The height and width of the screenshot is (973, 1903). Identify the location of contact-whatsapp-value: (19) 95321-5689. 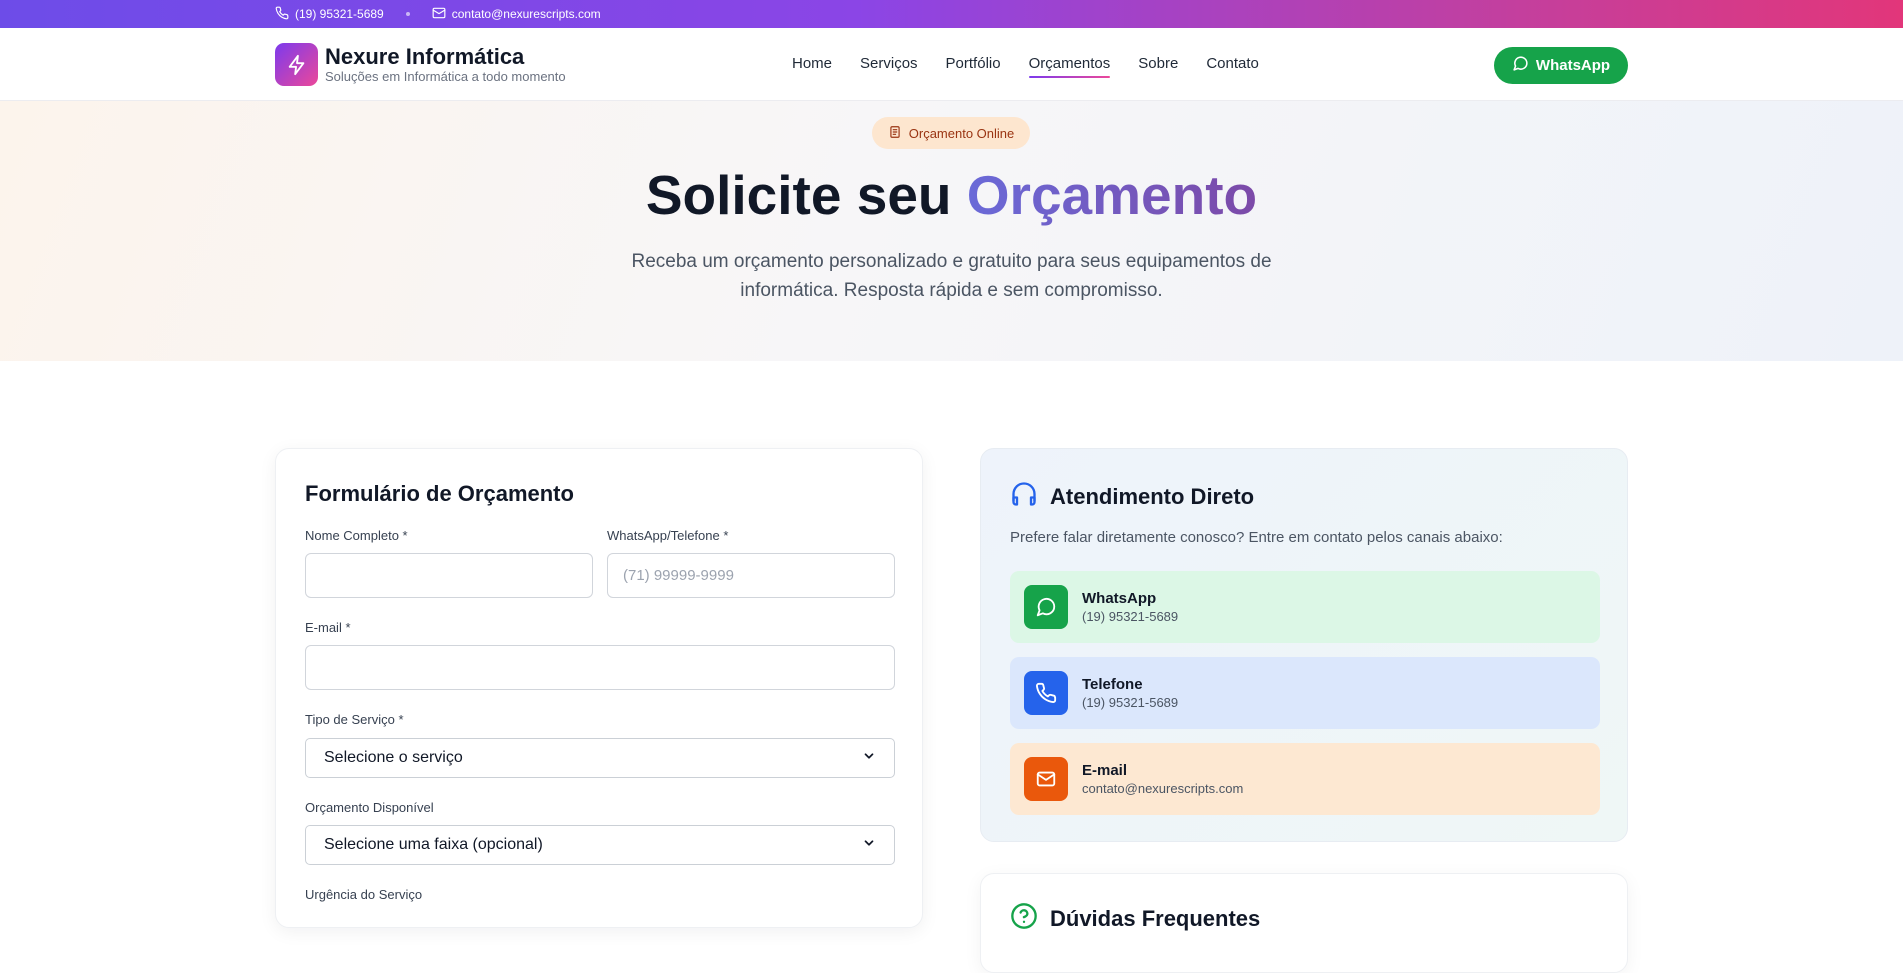
(1130, 616).